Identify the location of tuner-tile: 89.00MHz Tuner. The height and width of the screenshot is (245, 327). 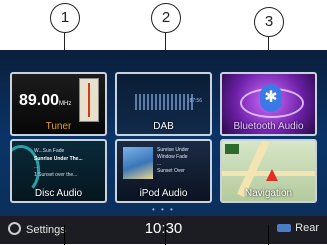
(58, 104).